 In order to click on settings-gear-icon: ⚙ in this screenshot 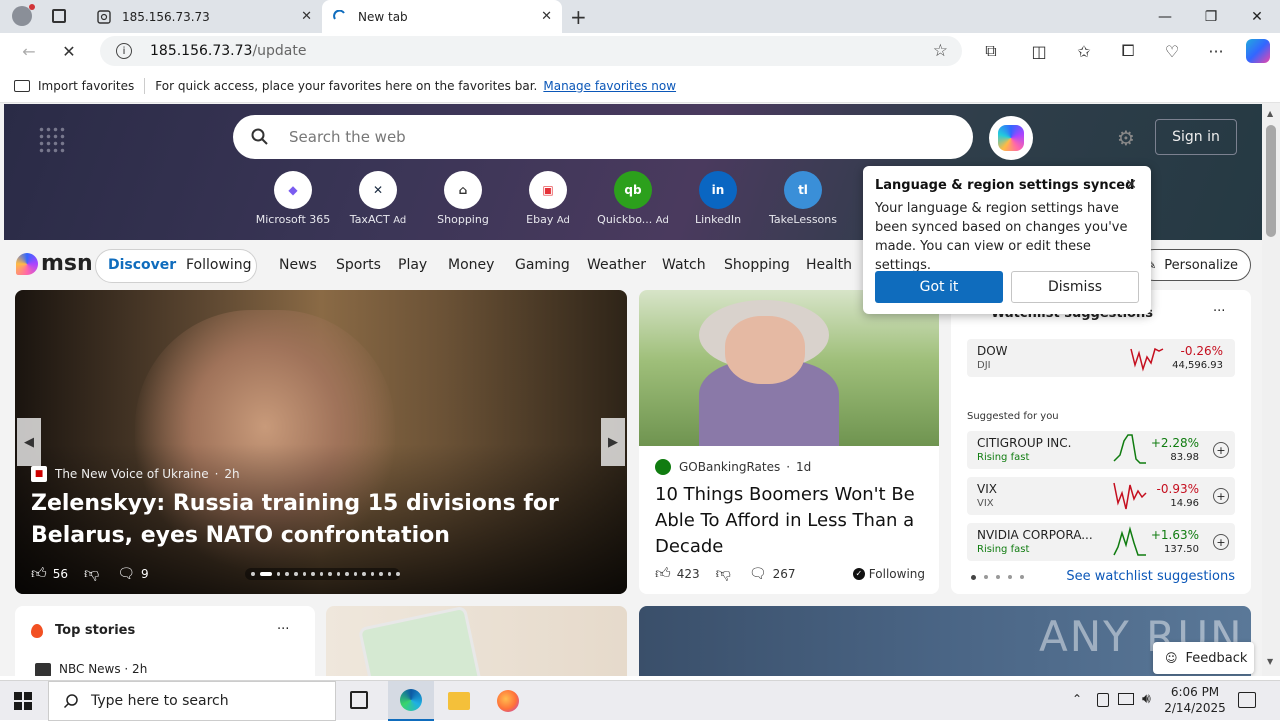, I will do `click(1126, 138)`.